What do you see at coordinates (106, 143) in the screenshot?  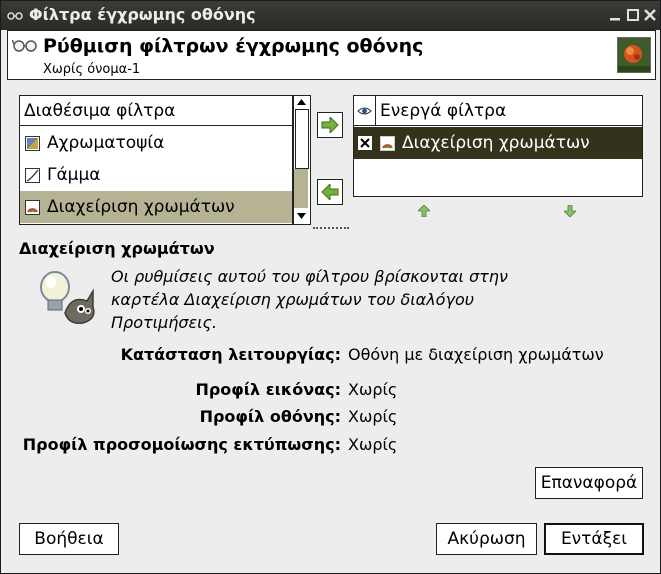 I see `list-item-label: Αχρωματοψία` at bounding box center [106, 143].